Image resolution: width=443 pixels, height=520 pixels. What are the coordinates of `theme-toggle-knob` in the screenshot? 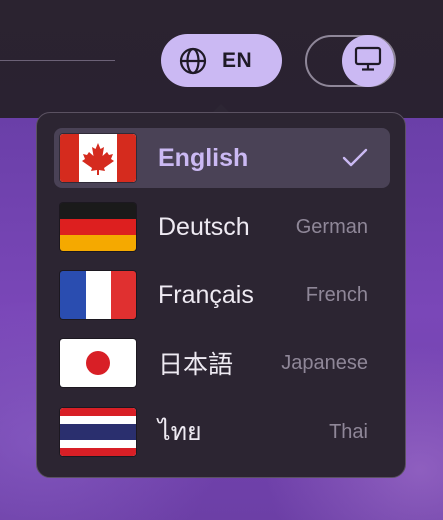 It's located at (368, 61).